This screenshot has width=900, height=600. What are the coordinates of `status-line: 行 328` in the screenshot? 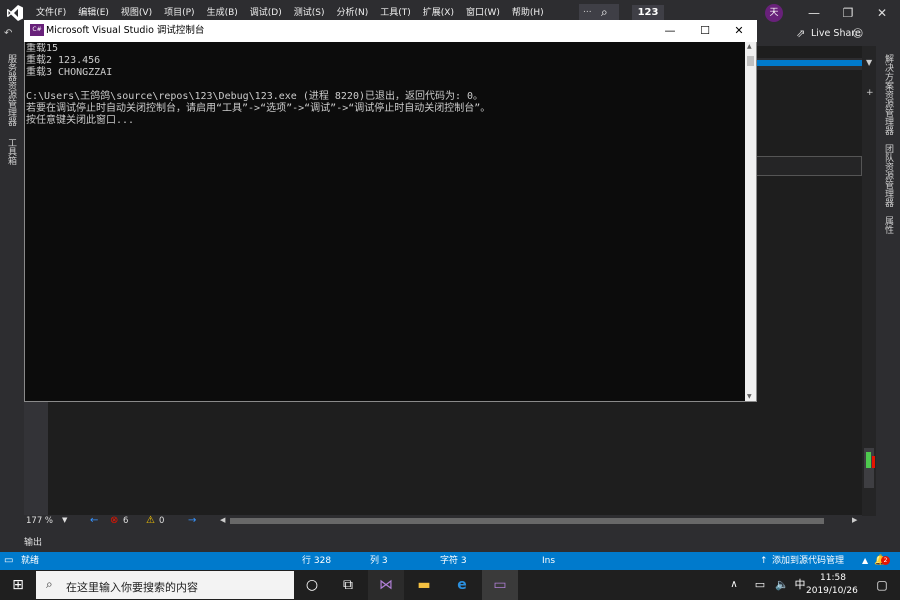 It's located at (317, 561).